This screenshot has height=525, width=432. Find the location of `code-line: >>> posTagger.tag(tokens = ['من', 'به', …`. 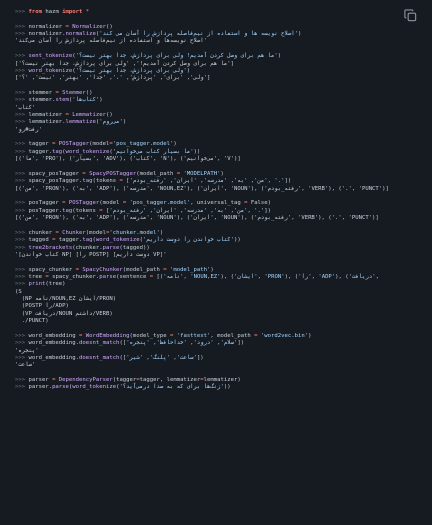

code-line: >>> posTagger.tag(tokens = ['من', 'به', … is located at coordinates (223, 211).